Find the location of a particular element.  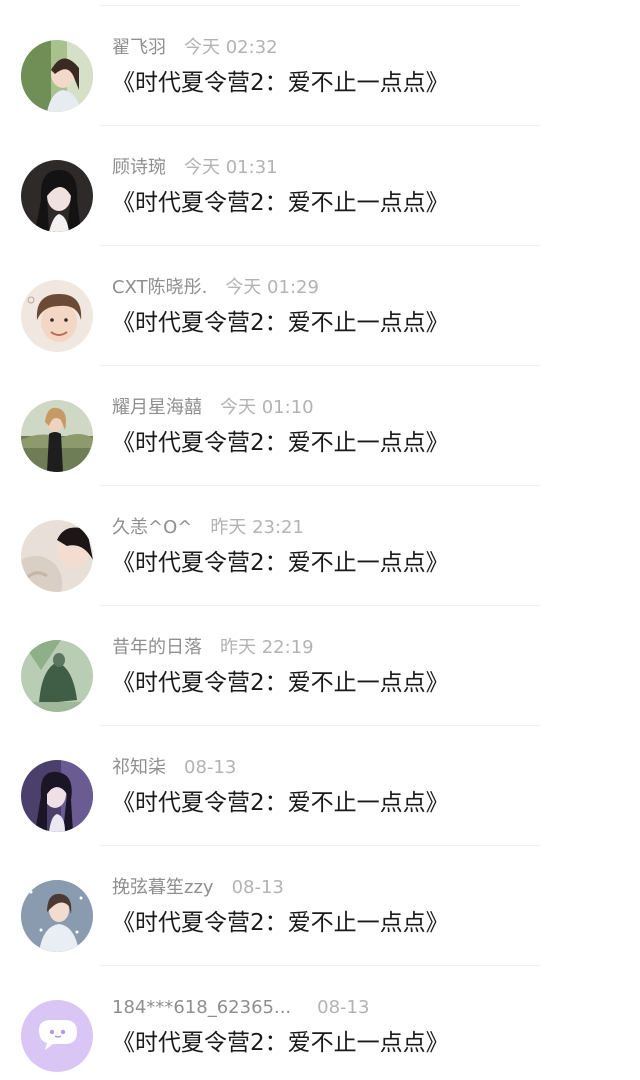

comment-item: 翟飞羽 今天 02:32 《时代夏令营2：爱不止一点点》 is located at coordinates (320, 63).